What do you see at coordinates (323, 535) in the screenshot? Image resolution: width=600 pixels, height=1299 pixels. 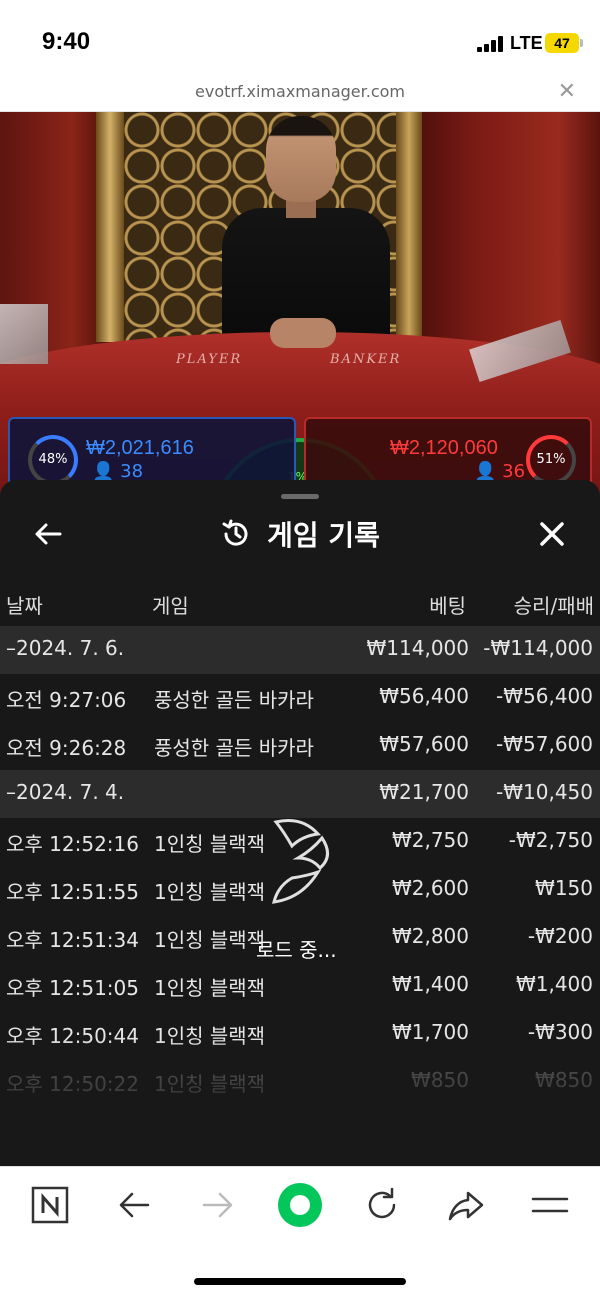 I see `sheet-title: 게임 기록` at bounding box center [323, 535].